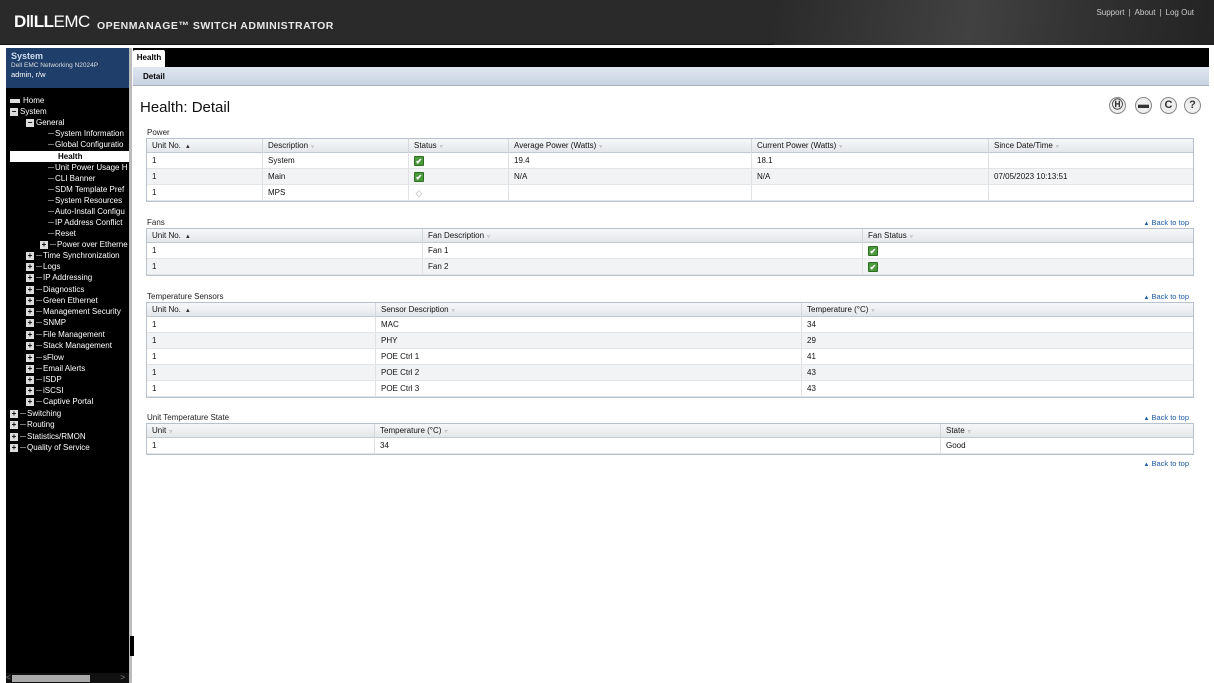 The image size is (1214, 683). I want to click on tree-item-captive-portal: + Captive Portal, so click(59, 401).